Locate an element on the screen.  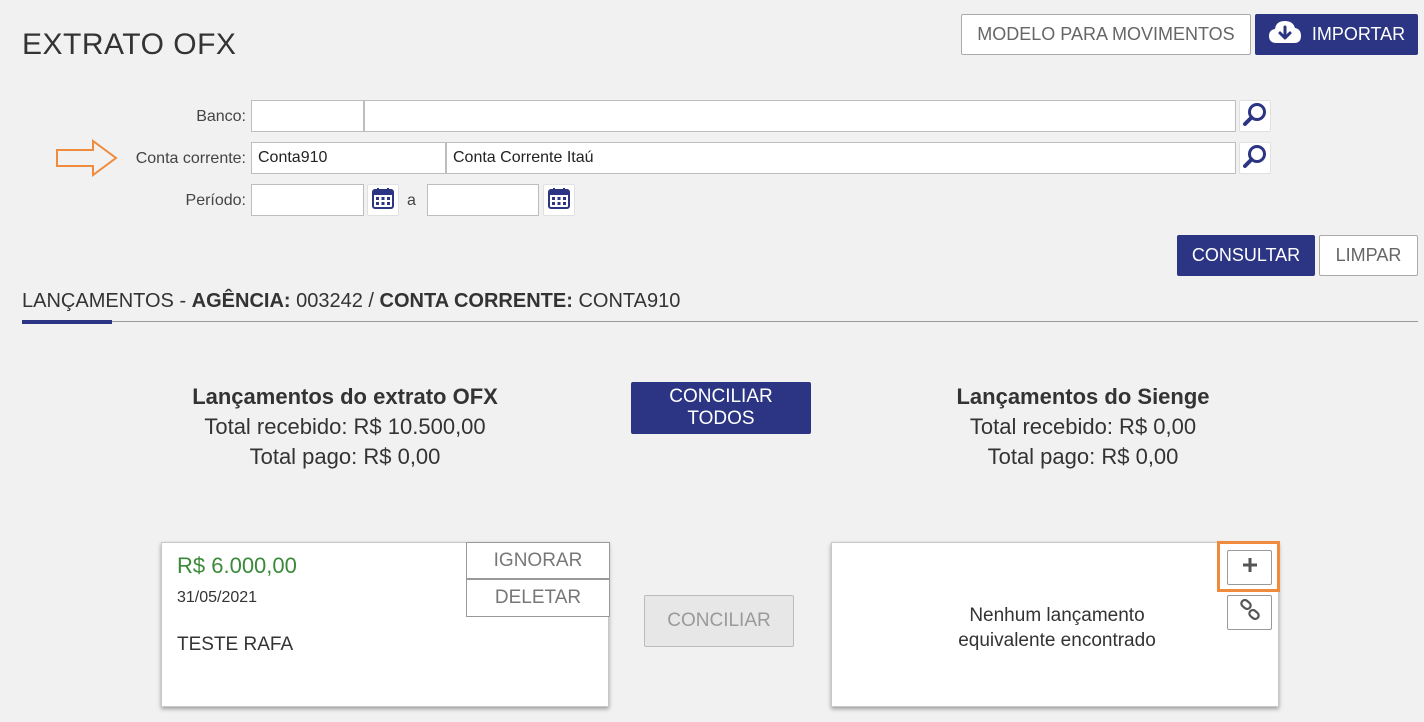
conta-search-button is located at coordinates (1255, 158).